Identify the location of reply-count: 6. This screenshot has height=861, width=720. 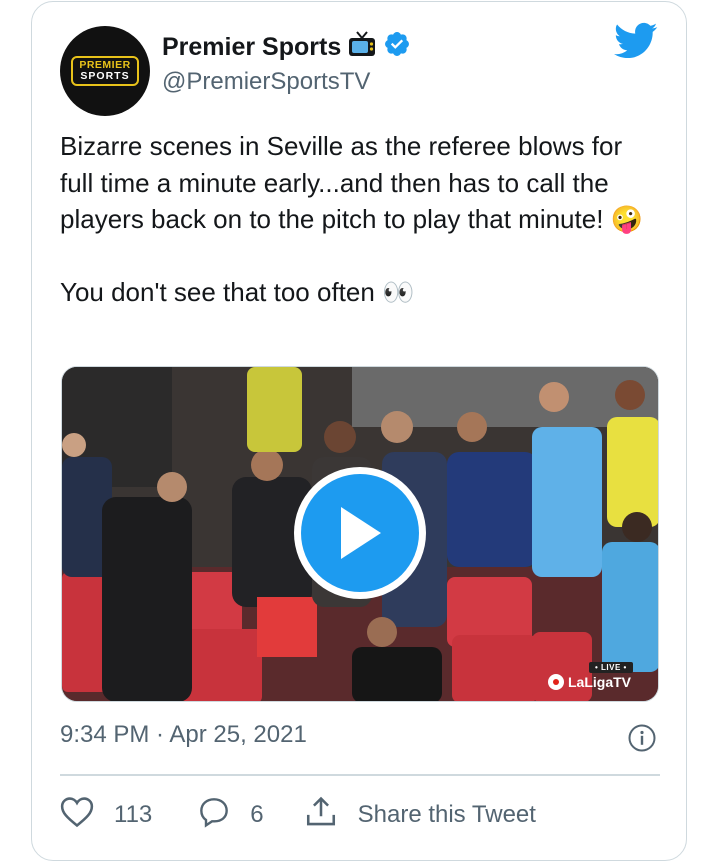
(257, 814).